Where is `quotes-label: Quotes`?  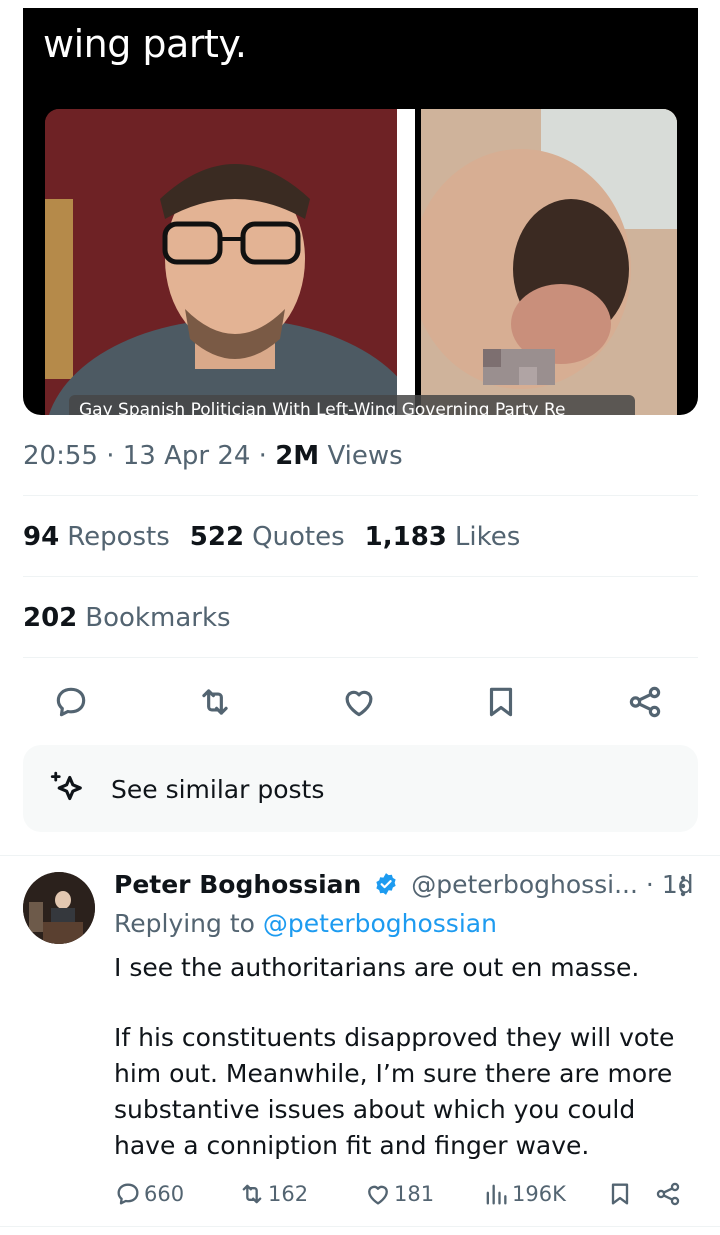
quotes-label: Quotes is located at coordinates (298, 537).